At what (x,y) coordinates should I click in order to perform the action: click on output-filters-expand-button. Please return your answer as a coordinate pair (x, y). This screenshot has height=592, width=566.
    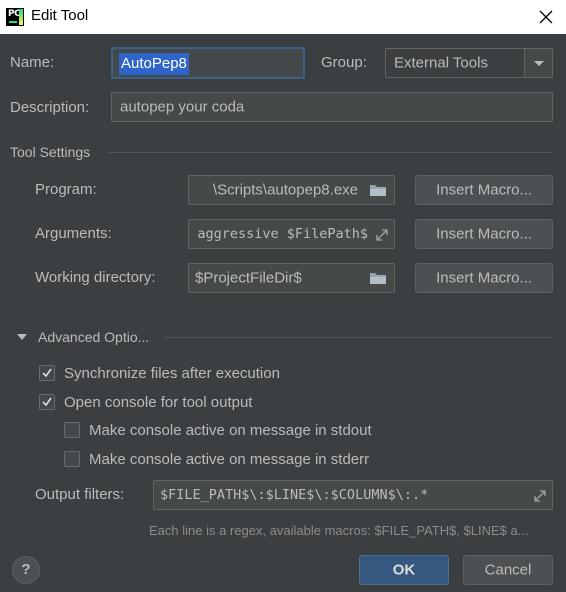
    Looking at the image, I should click on (540, 495).